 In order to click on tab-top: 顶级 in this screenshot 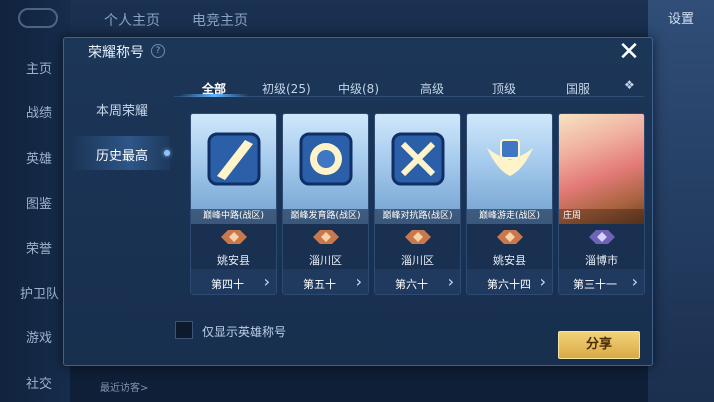, I will do `click(504, 88)`.